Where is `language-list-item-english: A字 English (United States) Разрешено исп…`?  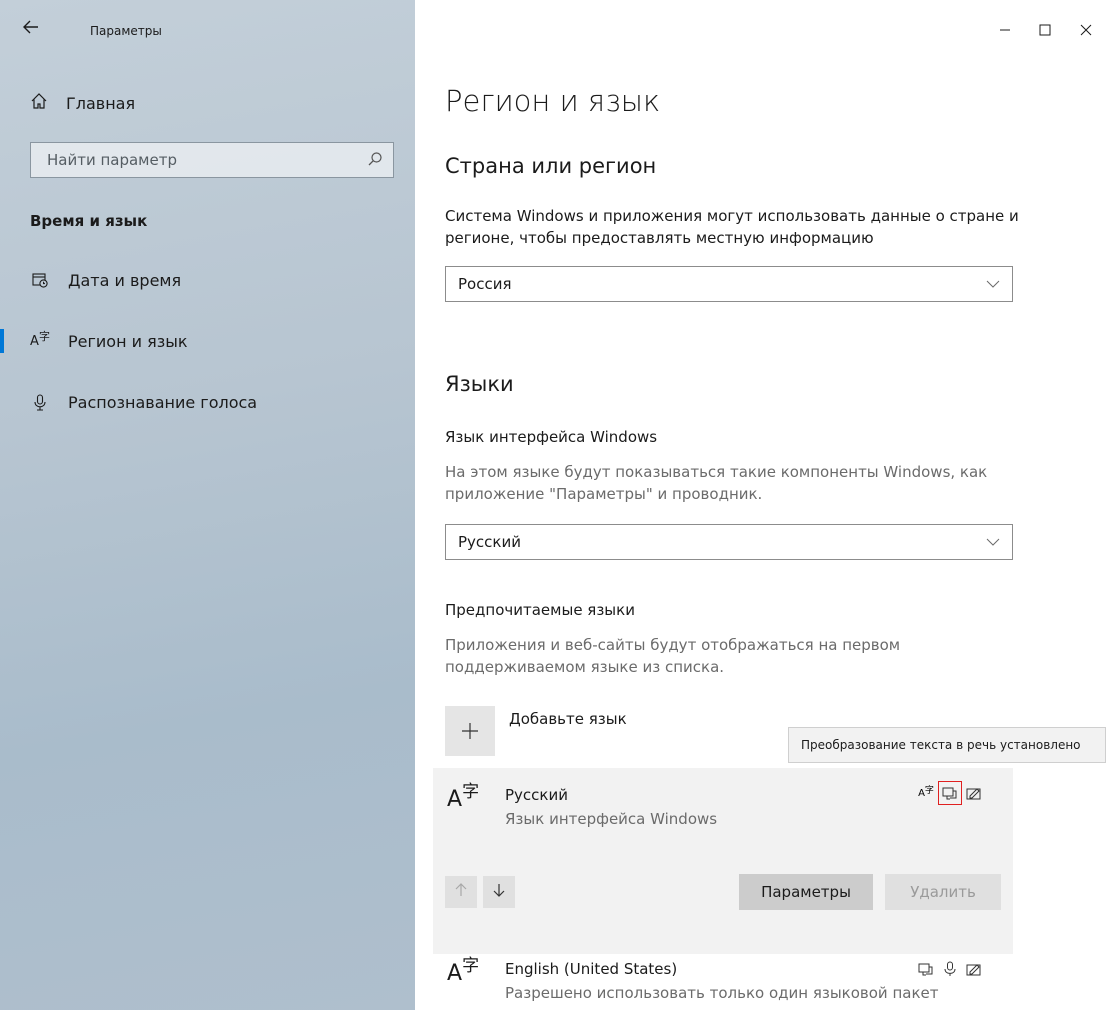 language-list-item-english: A字 English (United States) Разрешено исп… is located at coordinates (723, 982).